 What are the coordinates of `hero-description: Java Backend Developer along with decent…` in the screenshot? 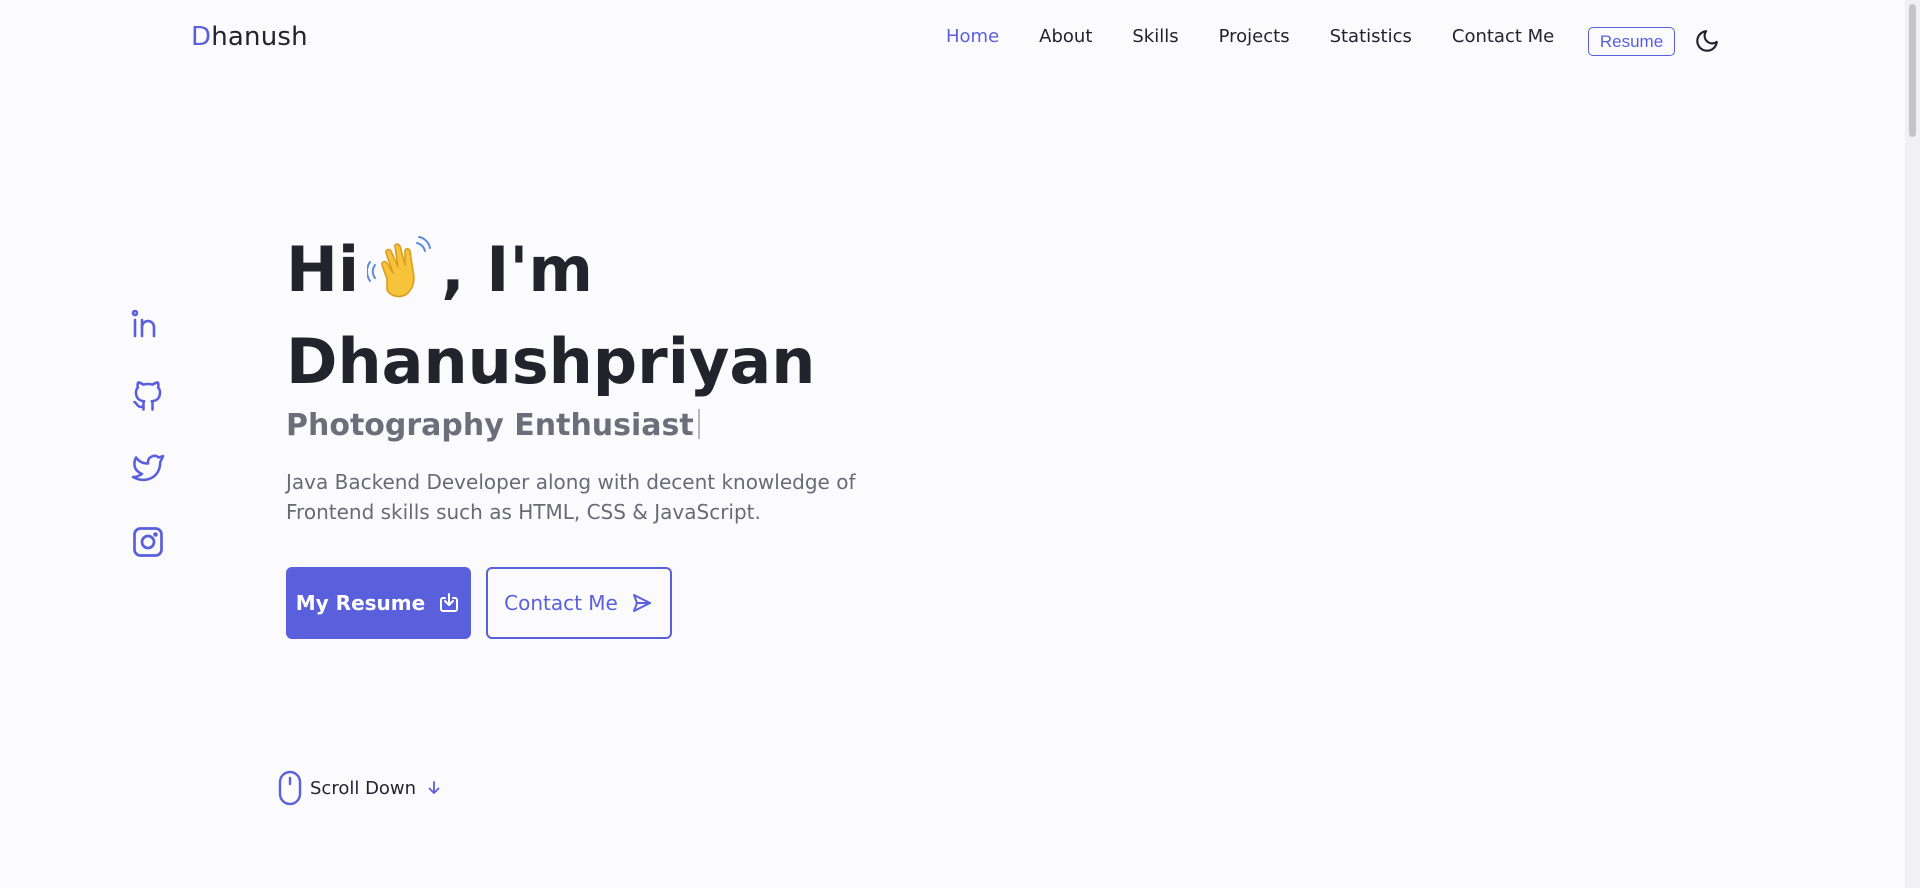 It's located at (571, 497).